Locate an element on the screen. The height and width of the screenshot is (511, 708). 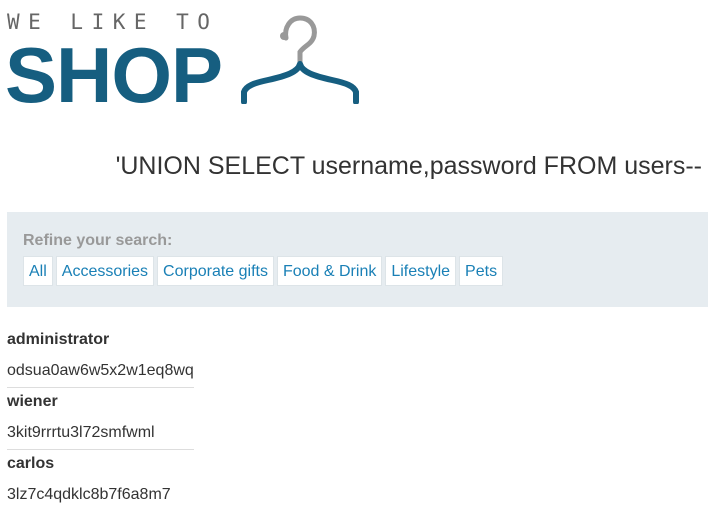
filter-link-lifestyle: Lifestyle is located at coordinates (421, 271).